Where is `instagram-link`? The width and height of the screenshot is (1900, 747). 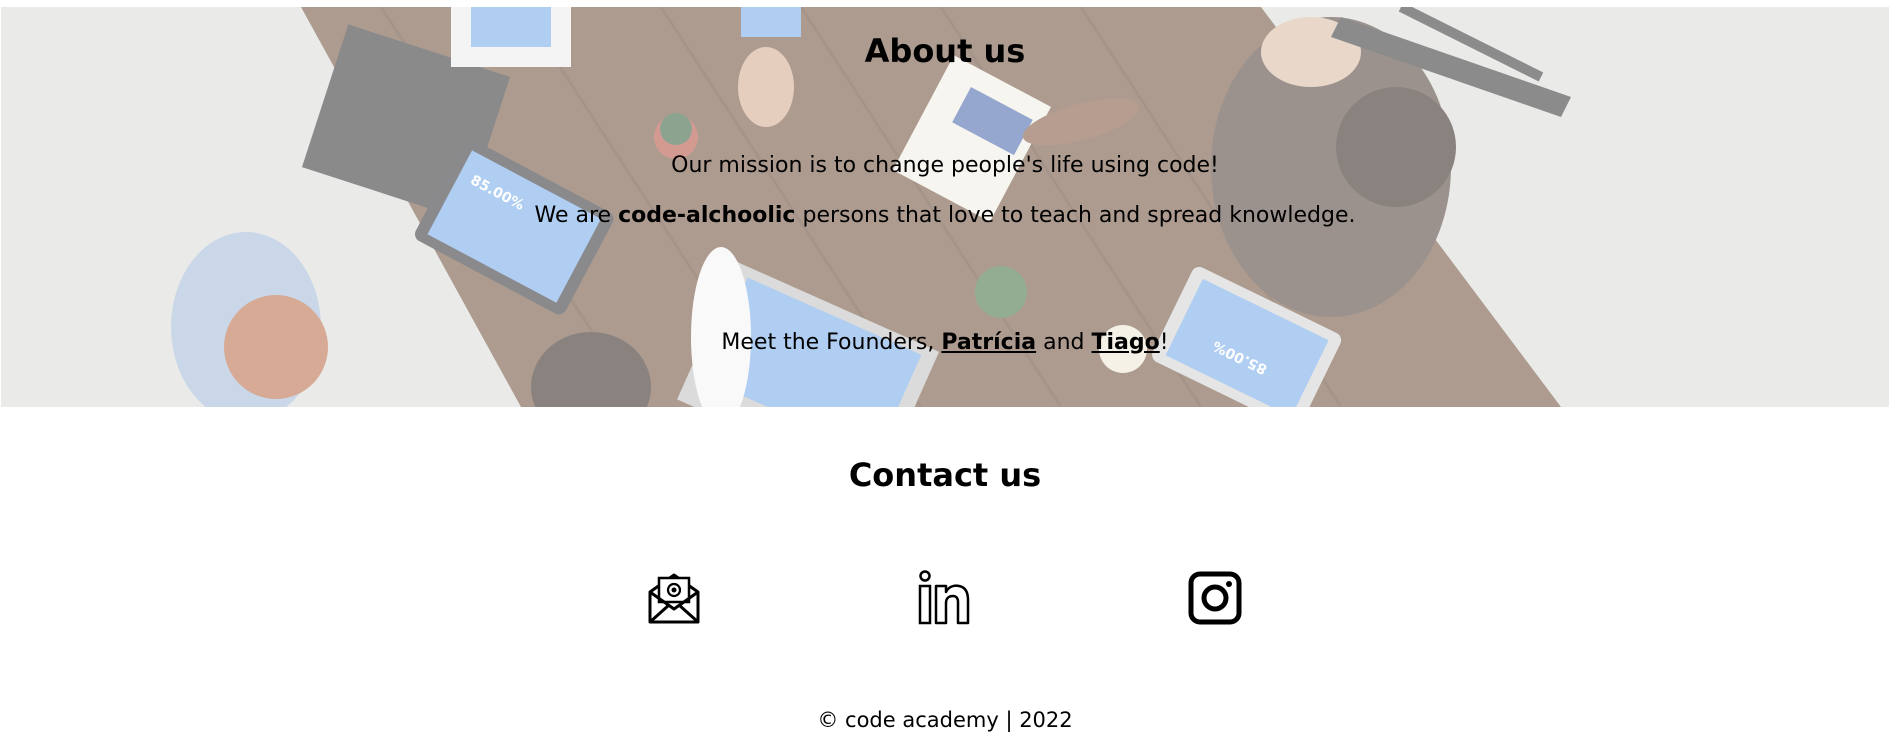 instagram-link is located at coordinates (1215, 598).